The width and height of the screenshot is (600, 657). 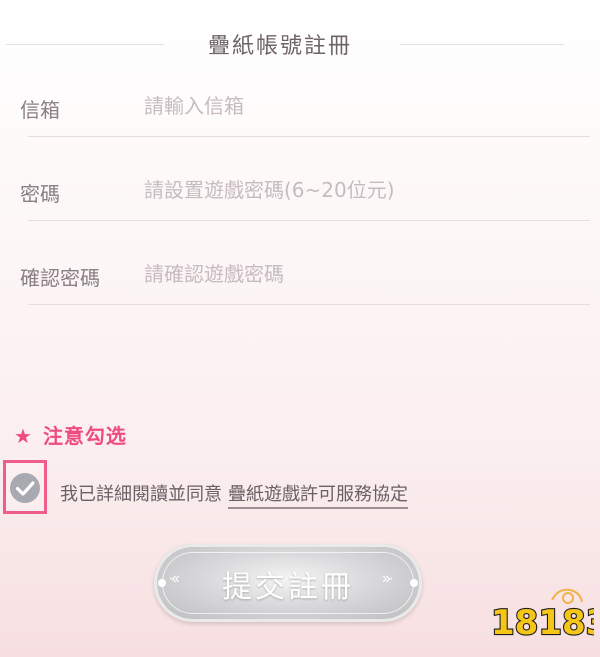 I want to click on agreement-row: 我已詳細閱讀並同意 疊紙遊戲許可服務協定, so click(x=234, y=494).